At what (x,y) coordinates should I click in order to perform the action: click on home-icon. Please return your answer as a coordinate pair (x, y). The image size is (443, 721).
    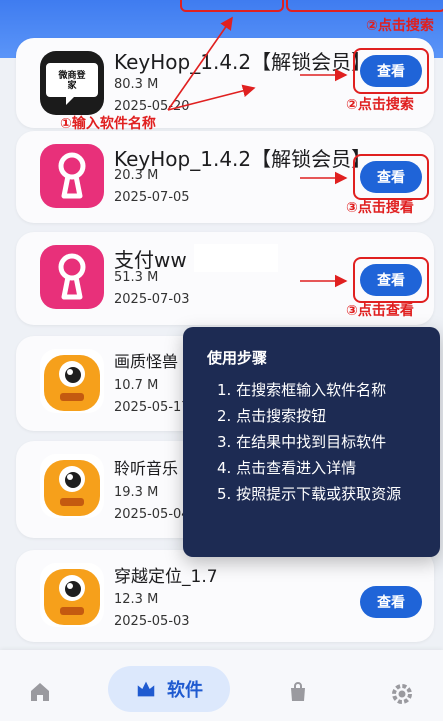
    Looking at the image, I should click on (40, 692).